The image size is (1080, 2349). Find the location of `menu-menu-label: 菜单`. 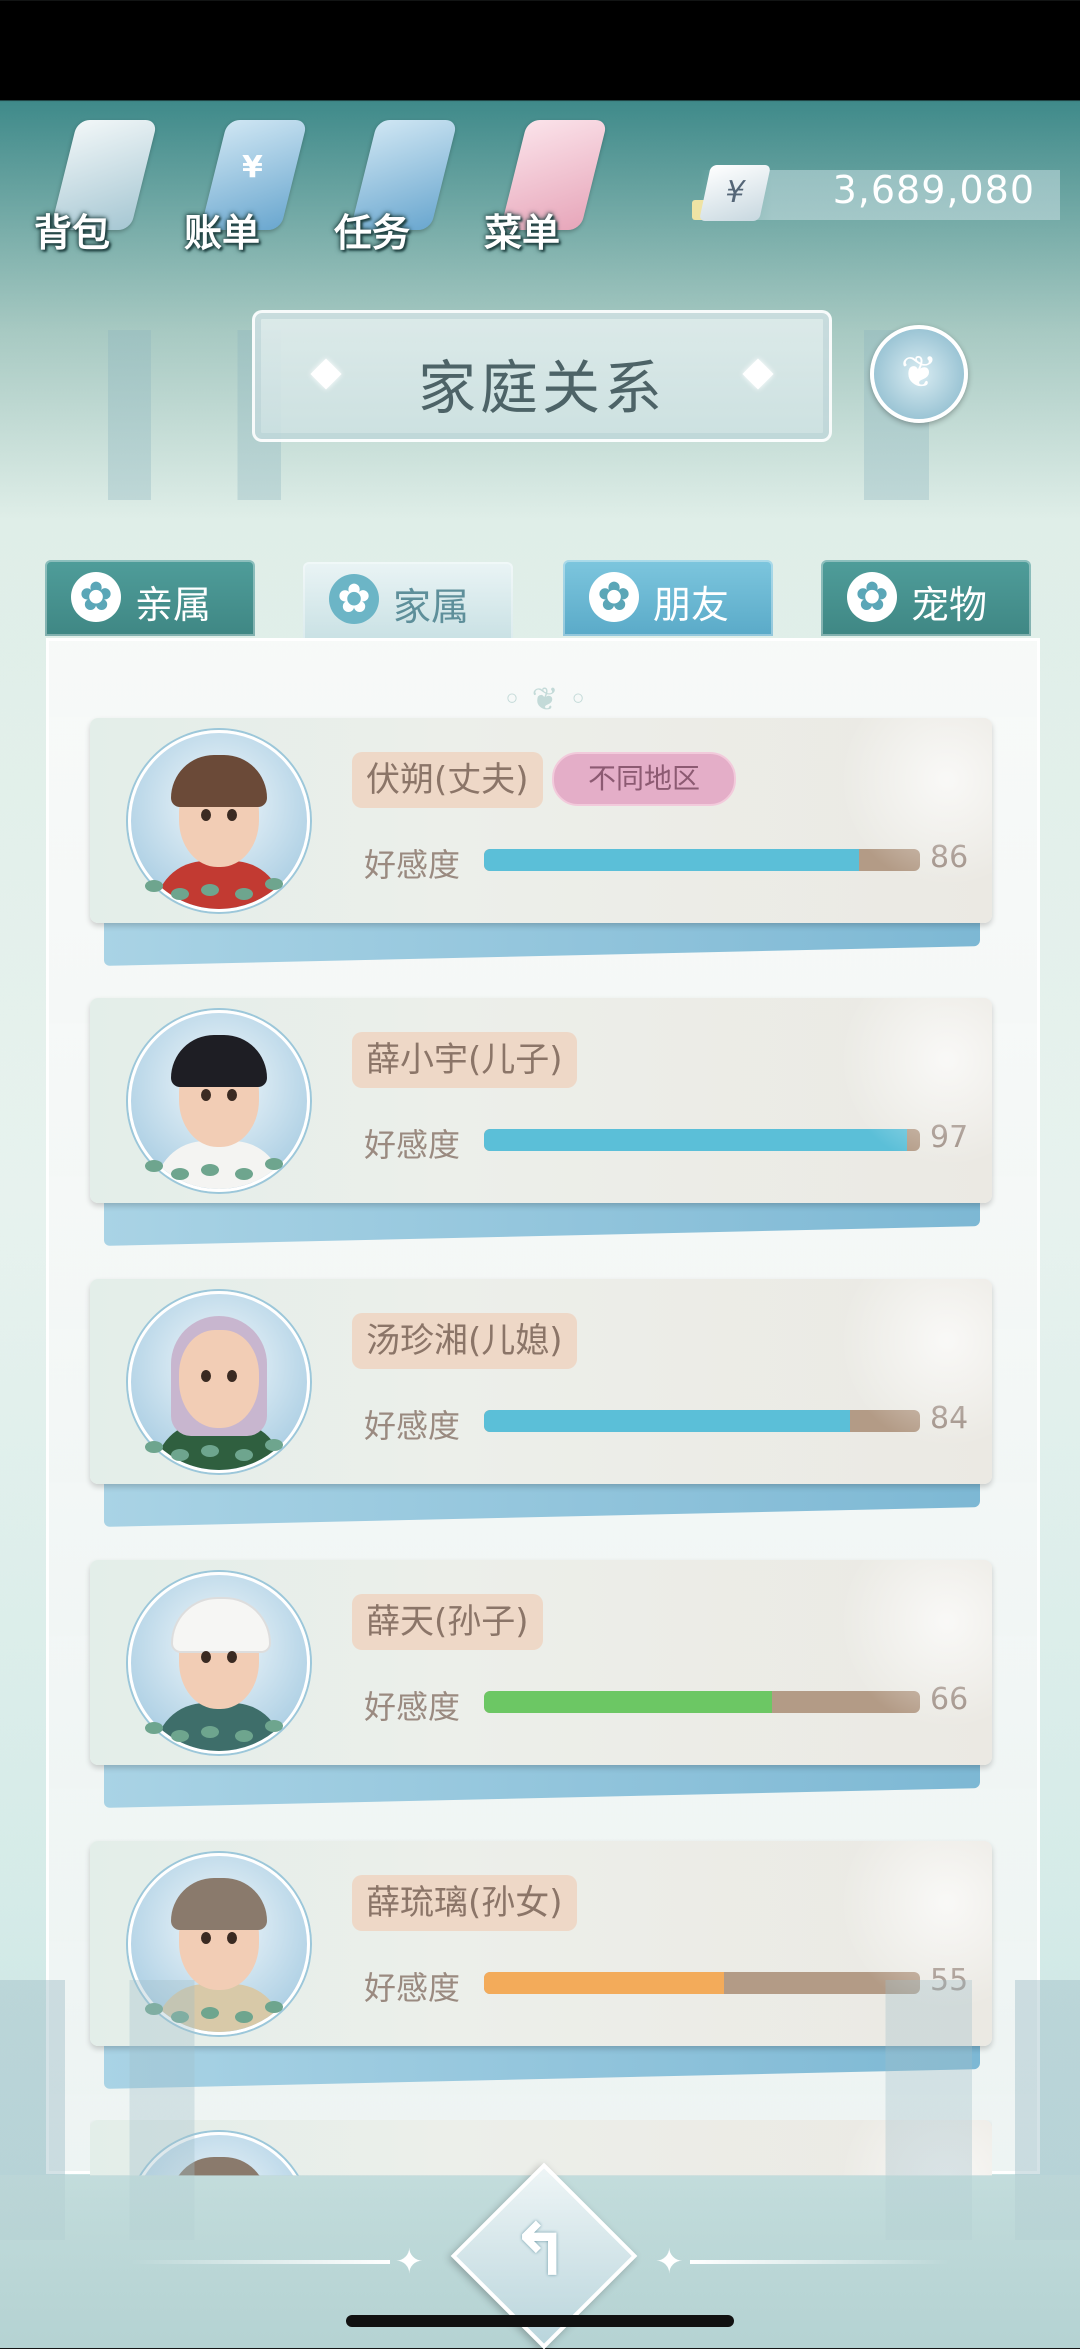

menu-menu-label: 菜单 is located at coordinates (522, 233).